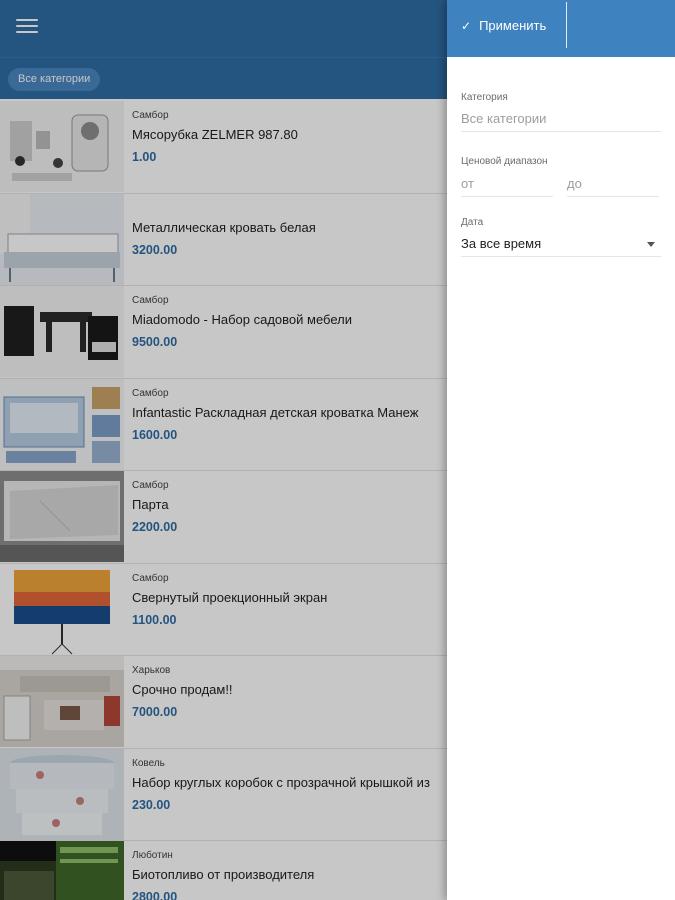  Describe the element at coordinates (466, 26) in the screenshot. I see `check-icon: ✓` at that location.